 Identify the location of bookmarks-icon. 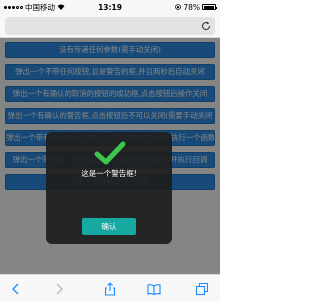
(154, 289).